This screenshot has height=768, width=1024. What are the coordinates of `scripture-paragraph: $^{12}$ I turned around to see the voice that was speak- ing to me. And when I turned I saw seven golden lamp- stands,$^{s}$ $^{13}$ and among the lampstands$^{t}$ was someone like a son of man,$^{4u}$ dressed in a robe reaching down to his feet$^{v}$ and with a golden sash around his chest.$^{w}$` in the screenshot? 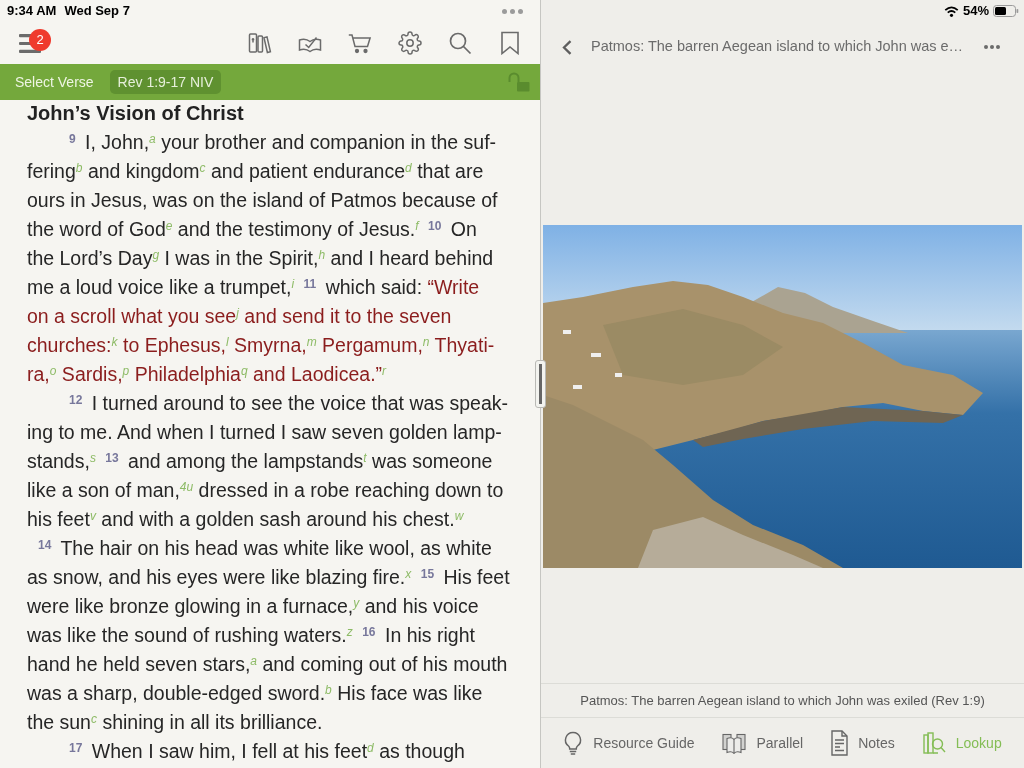 It's located at (268, 461).